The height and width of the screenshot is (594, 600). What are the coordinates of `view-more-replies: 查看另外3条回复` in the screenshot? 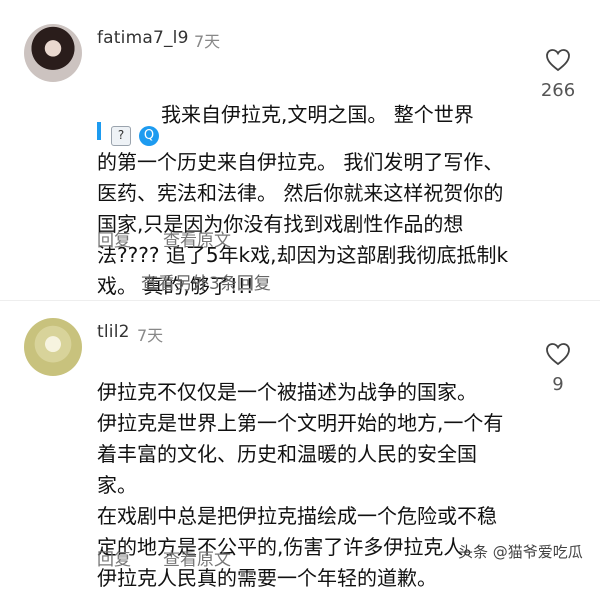 It's located at (206, 281).